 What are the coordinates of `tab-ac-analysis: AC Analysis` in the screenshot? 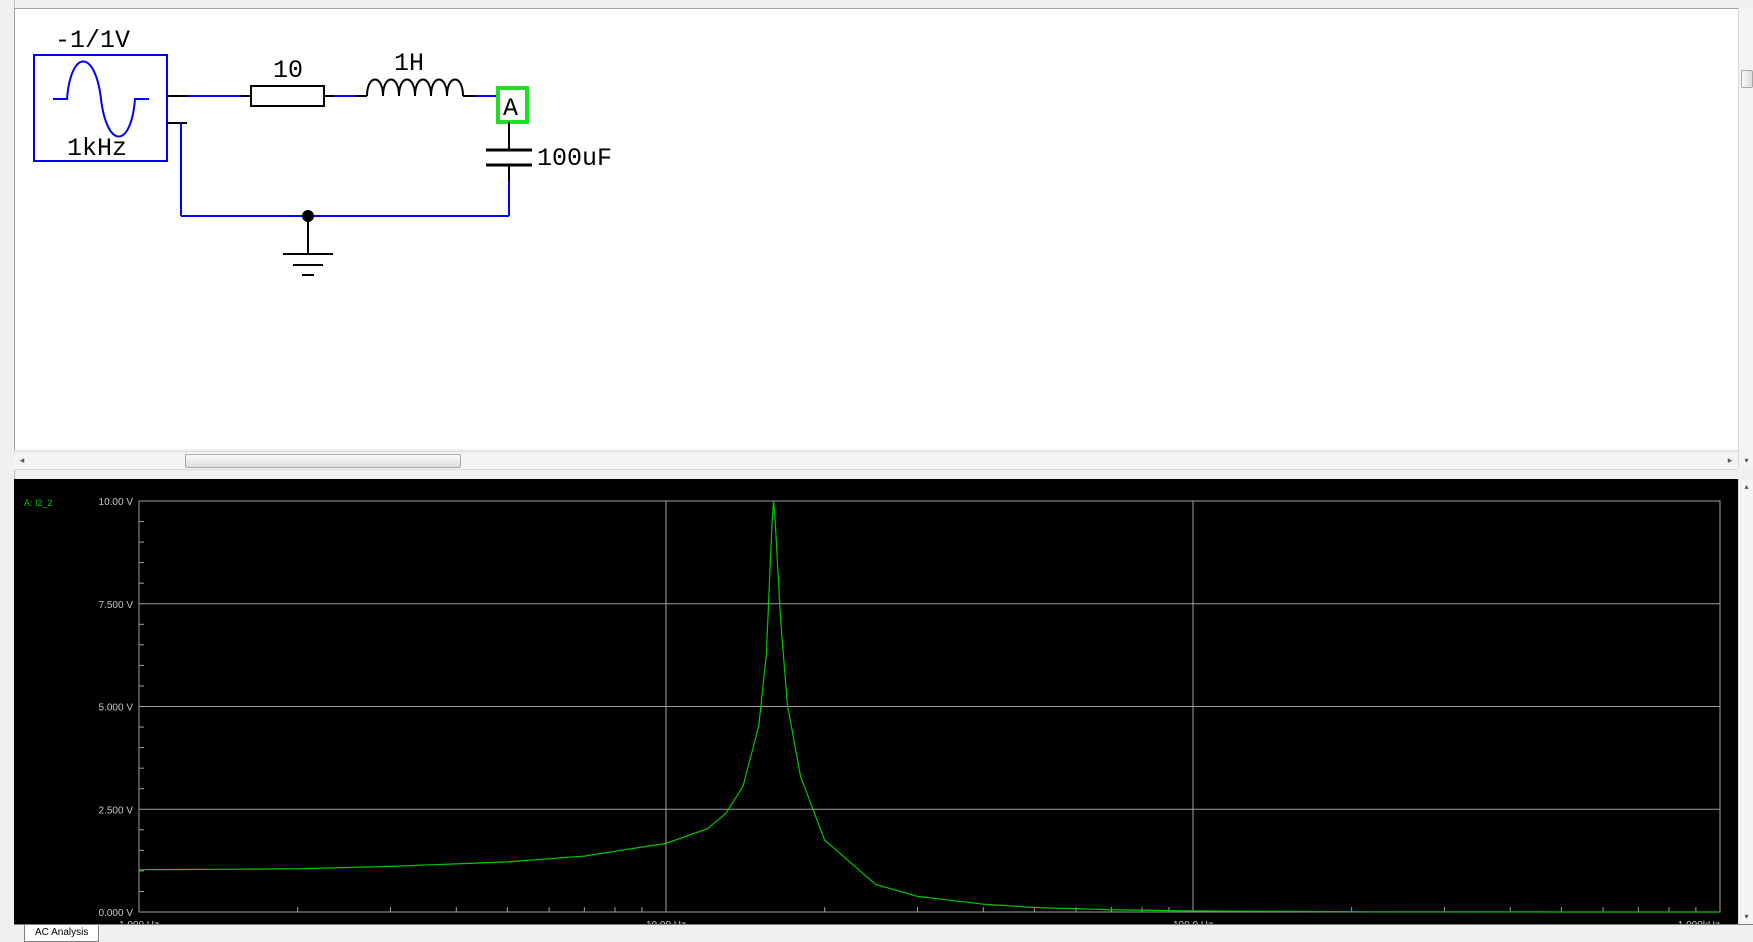 It's located at (62, 933).